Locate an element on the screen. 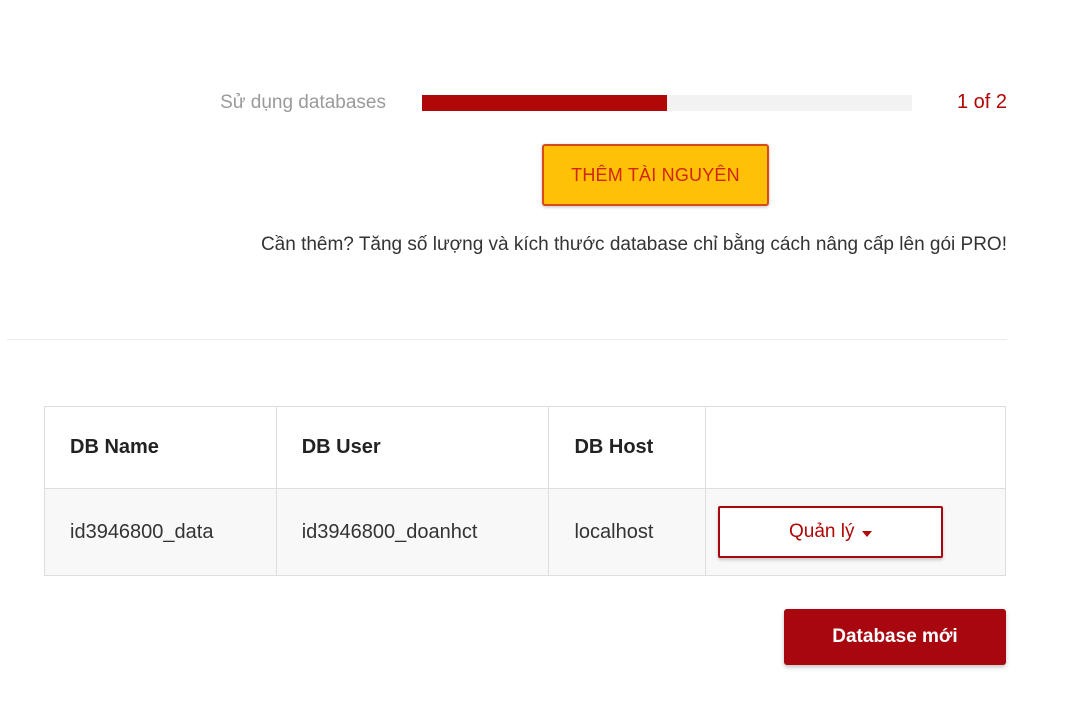 The image size is (1086, 705). header-db-host: DB Host is located at coordinates (627, 447).